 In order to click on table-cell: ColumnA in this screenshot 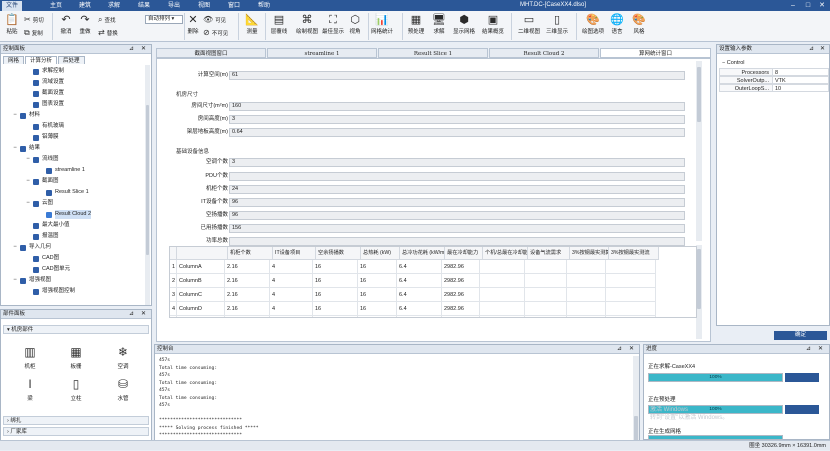, I will do `click(201, 267)`.